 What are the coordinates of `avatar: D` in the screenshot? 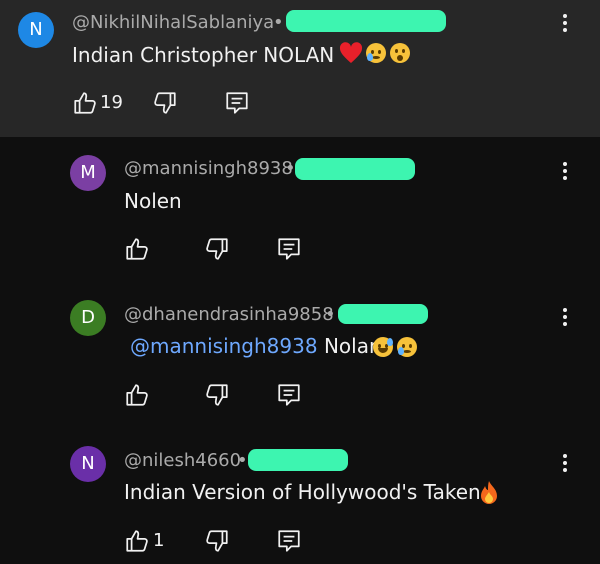 It's located at (88, 318).